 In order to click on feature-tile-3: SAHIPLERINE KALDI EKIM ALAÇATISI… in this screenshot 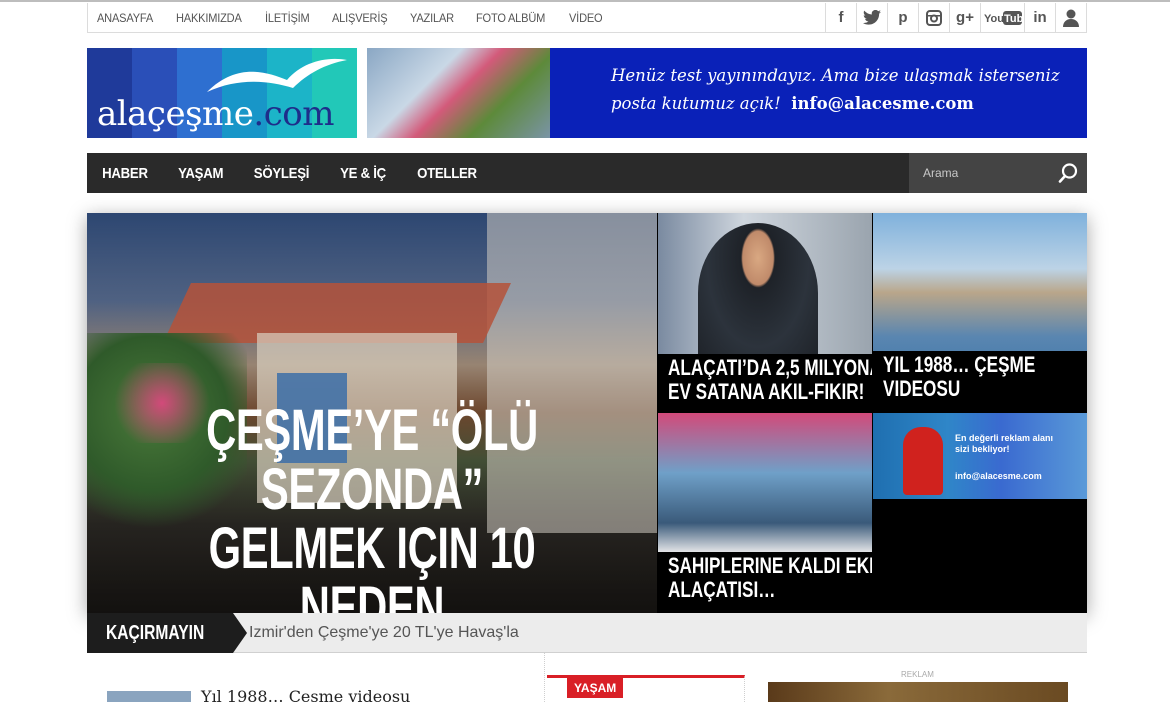, I will do `click(765, 513)`.